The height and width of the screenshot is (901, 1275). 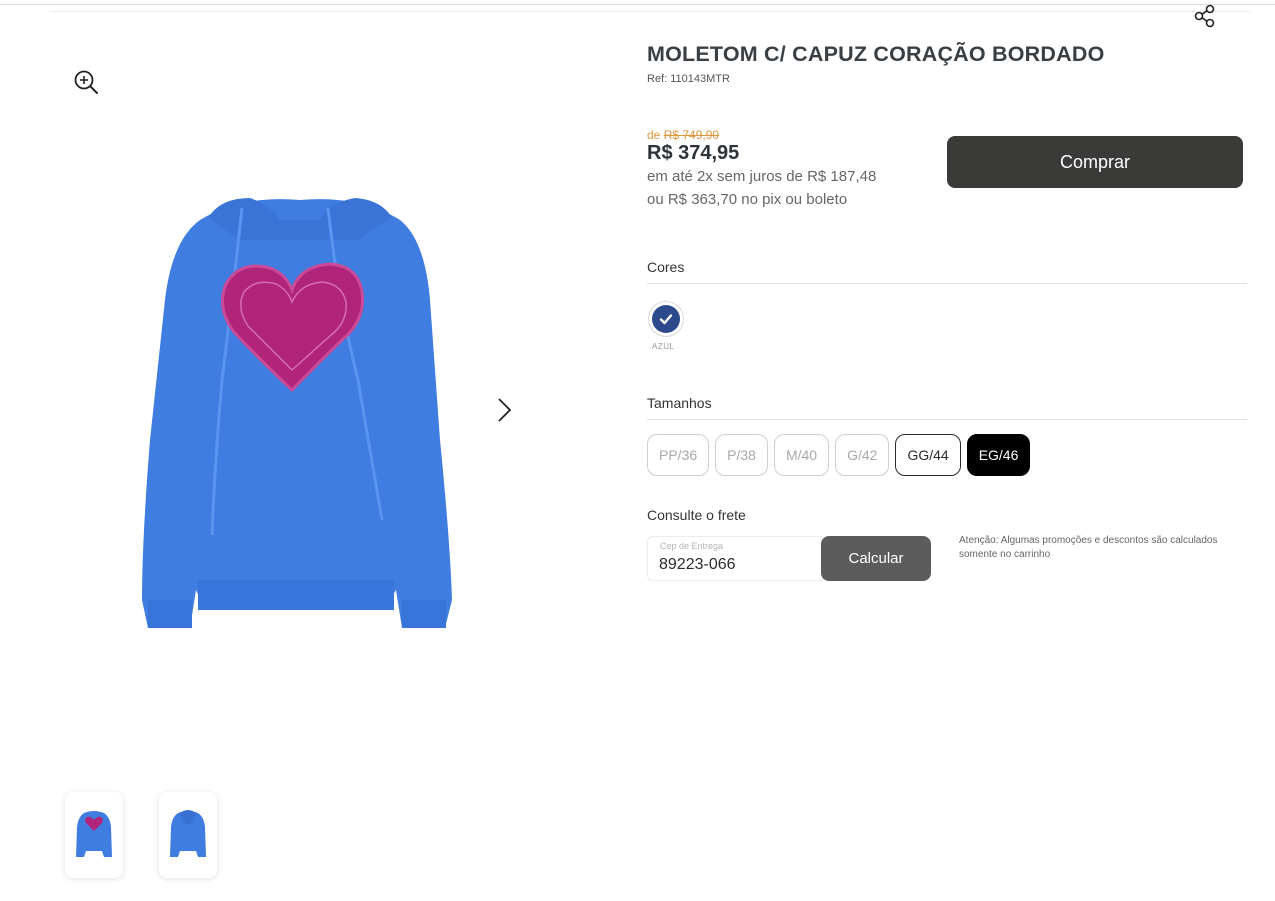 What do you see at coordinates (692, 546) in the screenshot?
I see `cep-field-label: Cep de Entrega` at bounding box center [692, 546].